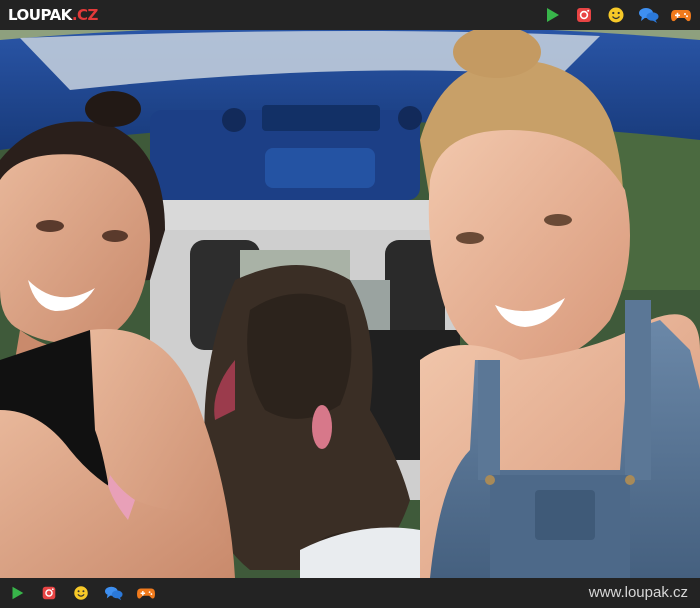  I want to click on top-icon-bar, so click(616, 15).